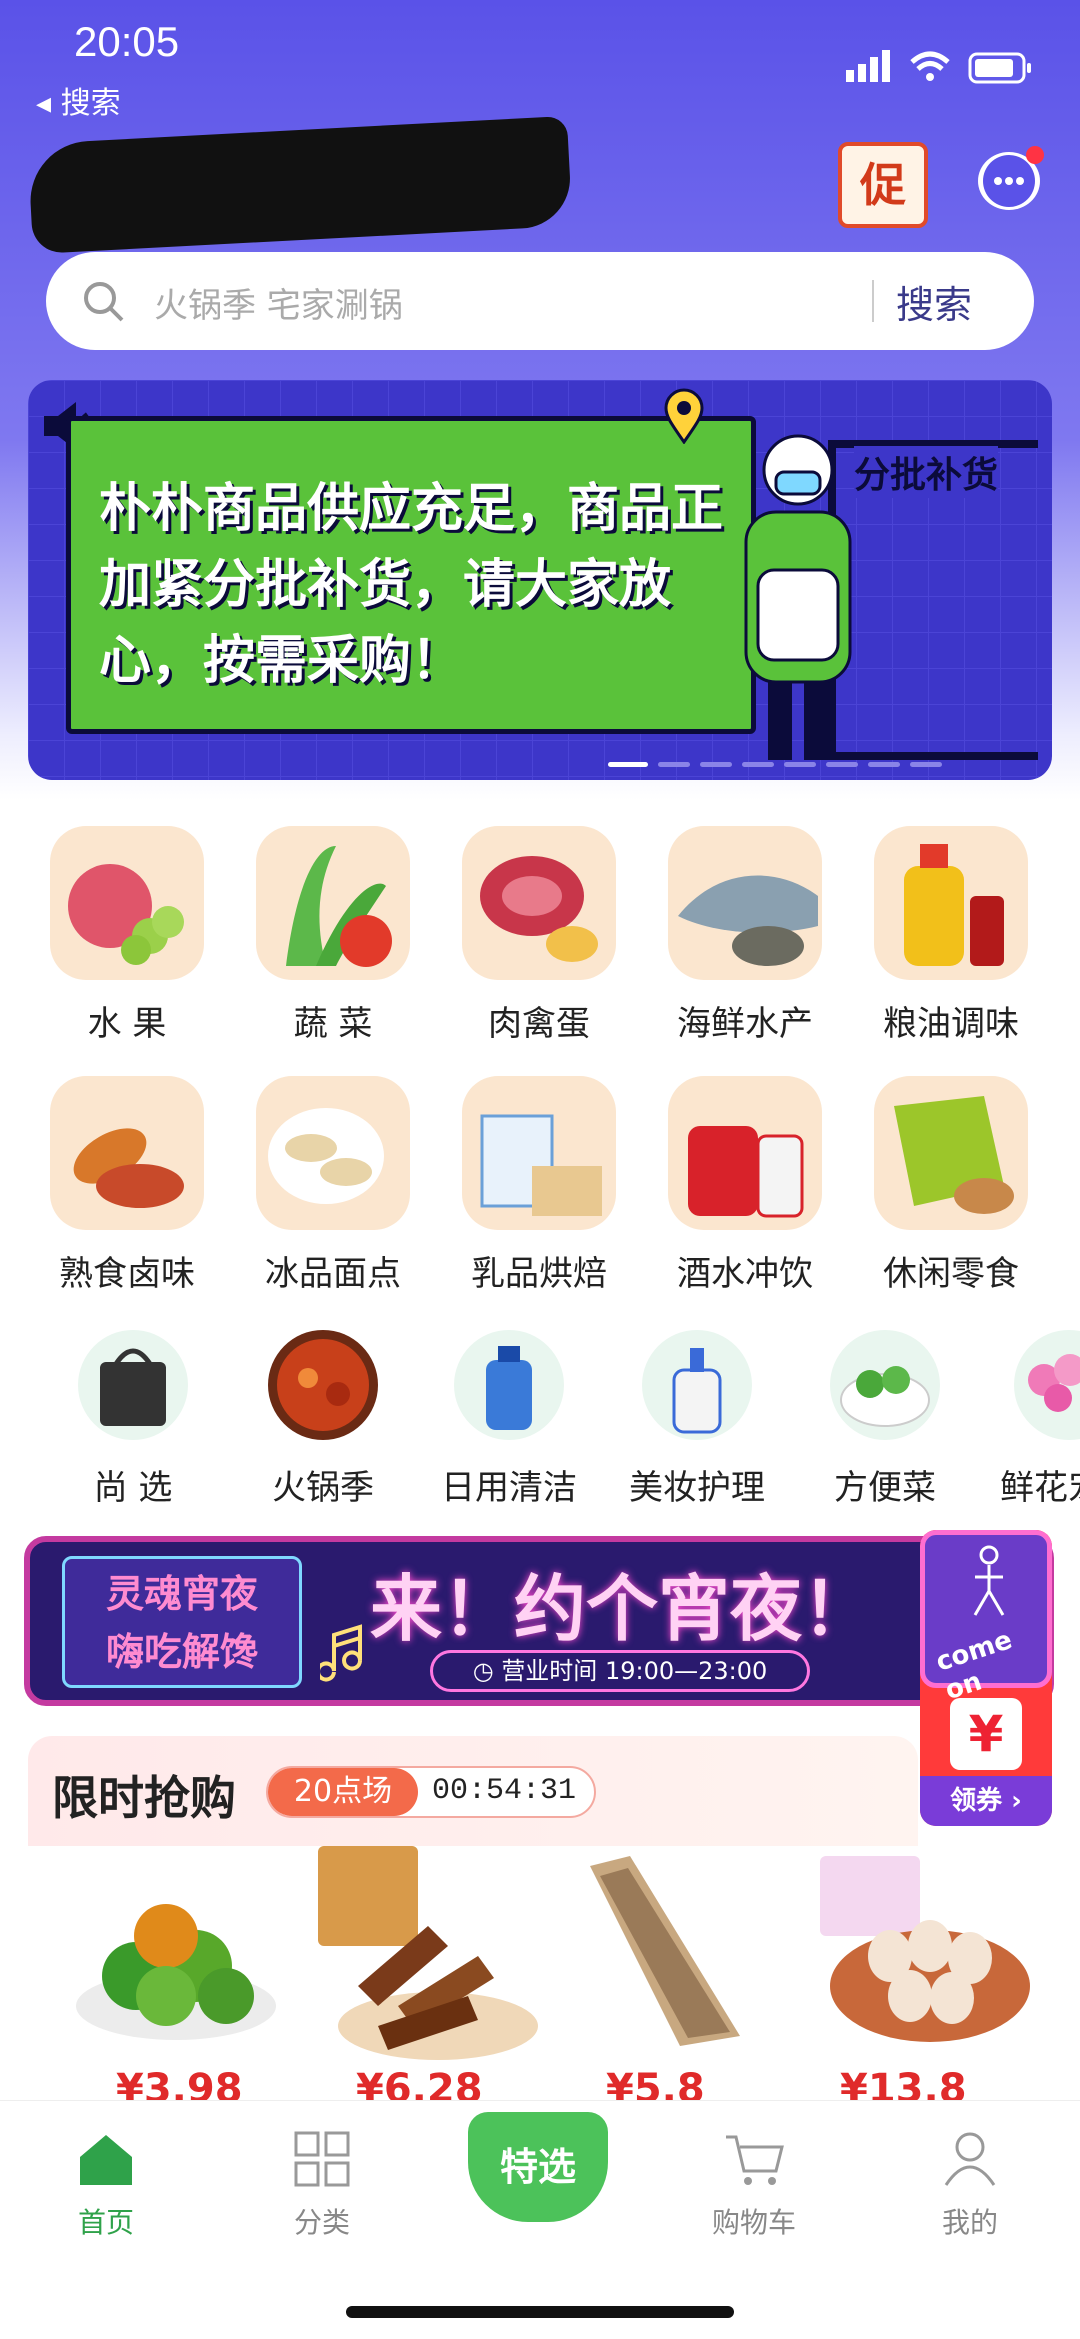 This screenshot has height=2339, width=1080. I want to click on unread-dot, so click(1035, 155).